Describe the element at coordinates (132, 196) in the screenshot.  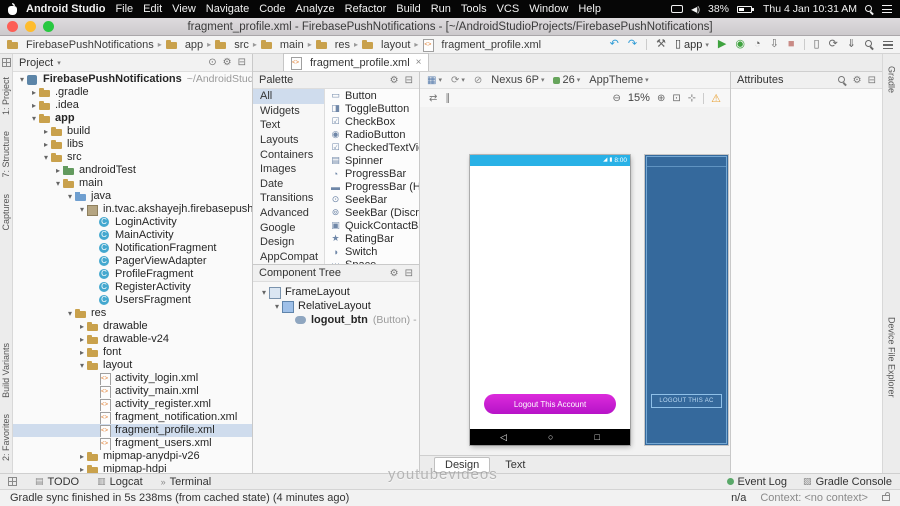
I see `project-tree-item-java: ▾ java` at that location.